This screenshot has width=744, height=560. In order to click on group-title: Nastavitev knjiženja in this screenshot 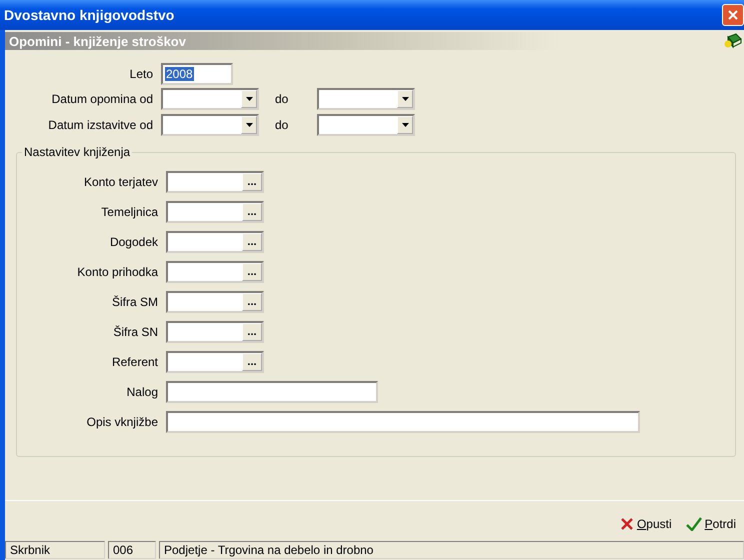, I will do `click(77, 152)`.